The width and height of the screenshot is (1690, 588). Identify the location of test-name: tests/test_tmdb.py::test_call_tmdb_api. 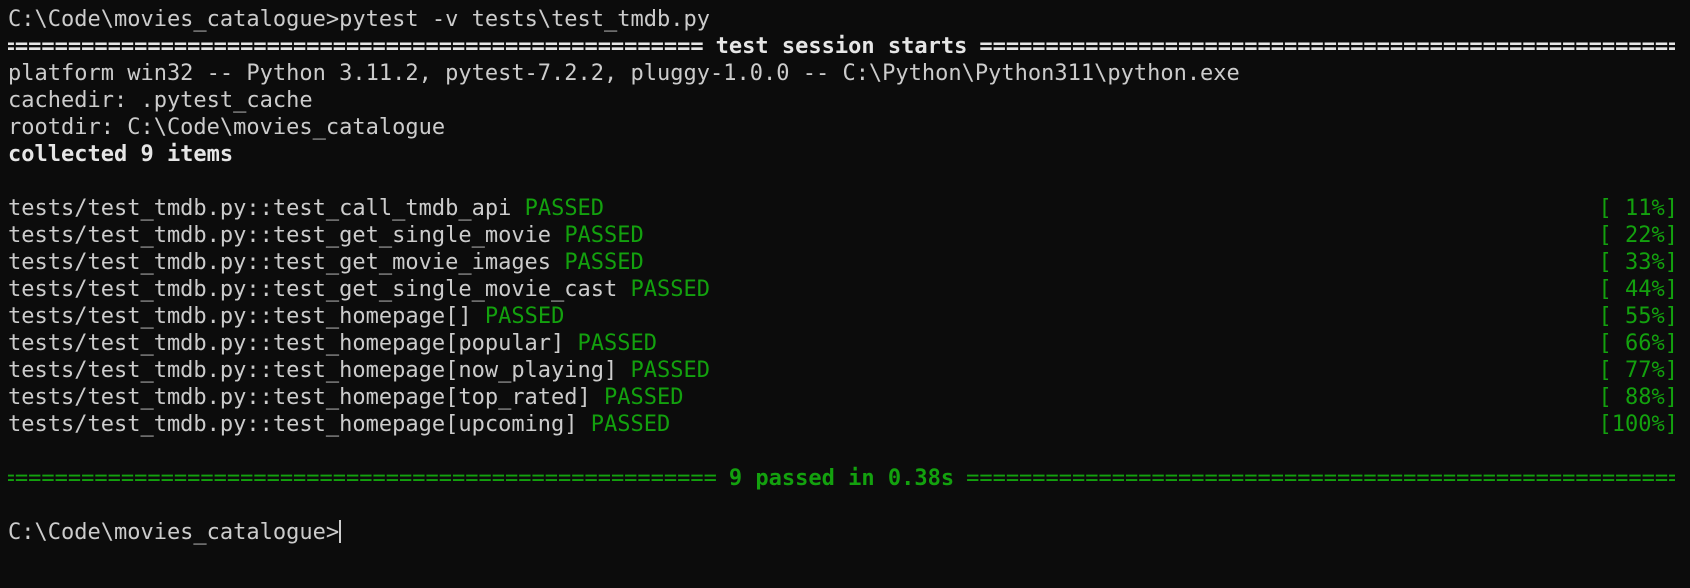
(260, 208).